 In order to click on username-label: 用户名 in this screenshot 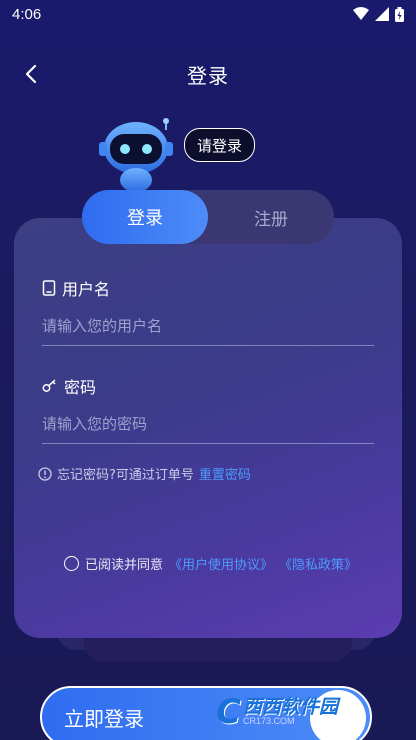, I will do `click(76, 288)`.